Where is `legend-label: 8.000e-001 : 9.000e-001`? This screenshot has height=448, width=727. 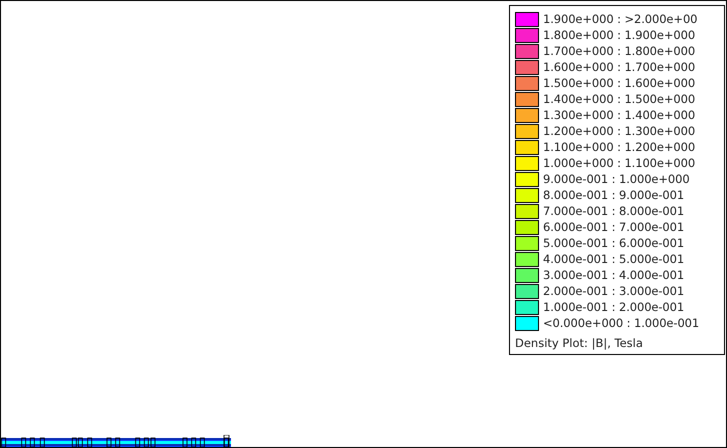 legend-label: 8.000e-001 : 9.000e-001 is located at coordinates (613, 195).